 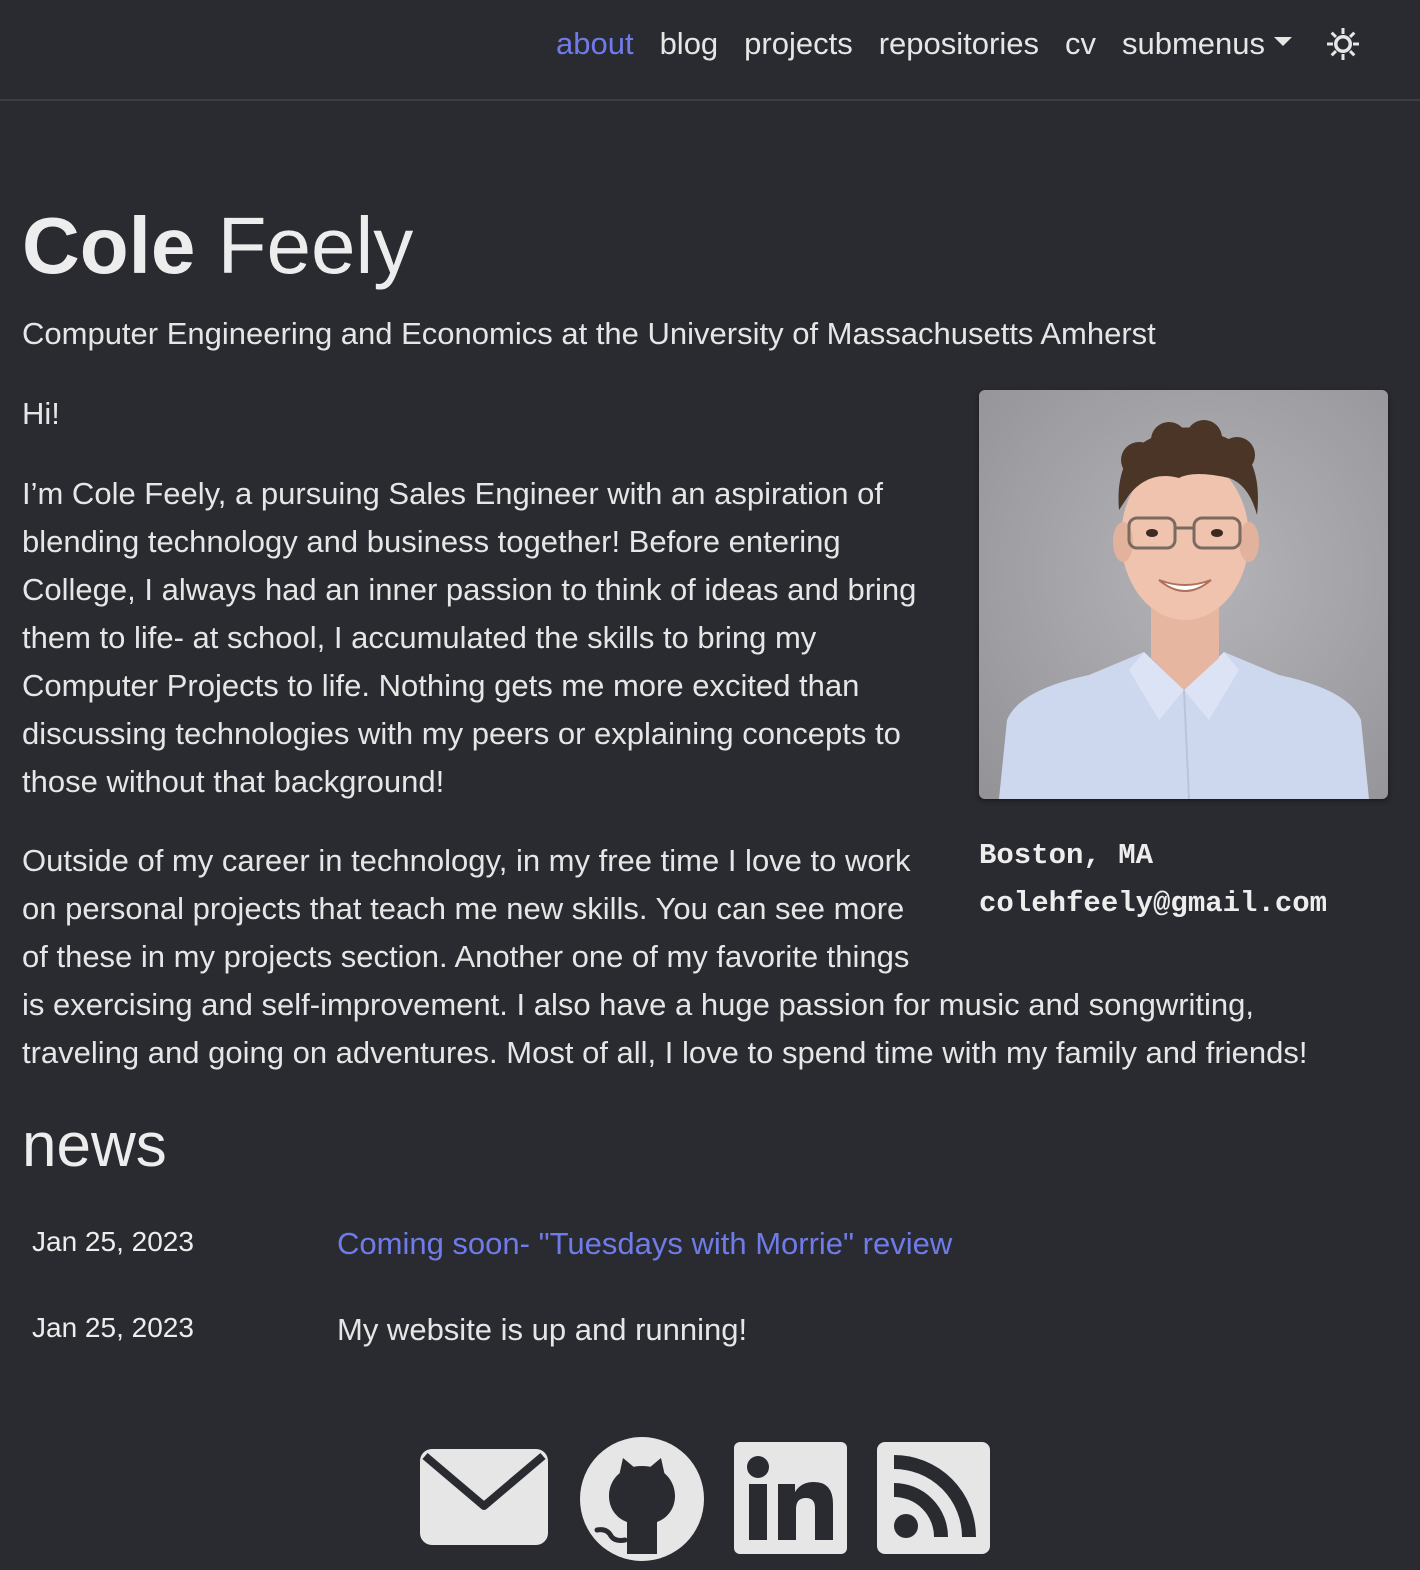 I want to click on nav-about: about, so click(x=595, y=44).